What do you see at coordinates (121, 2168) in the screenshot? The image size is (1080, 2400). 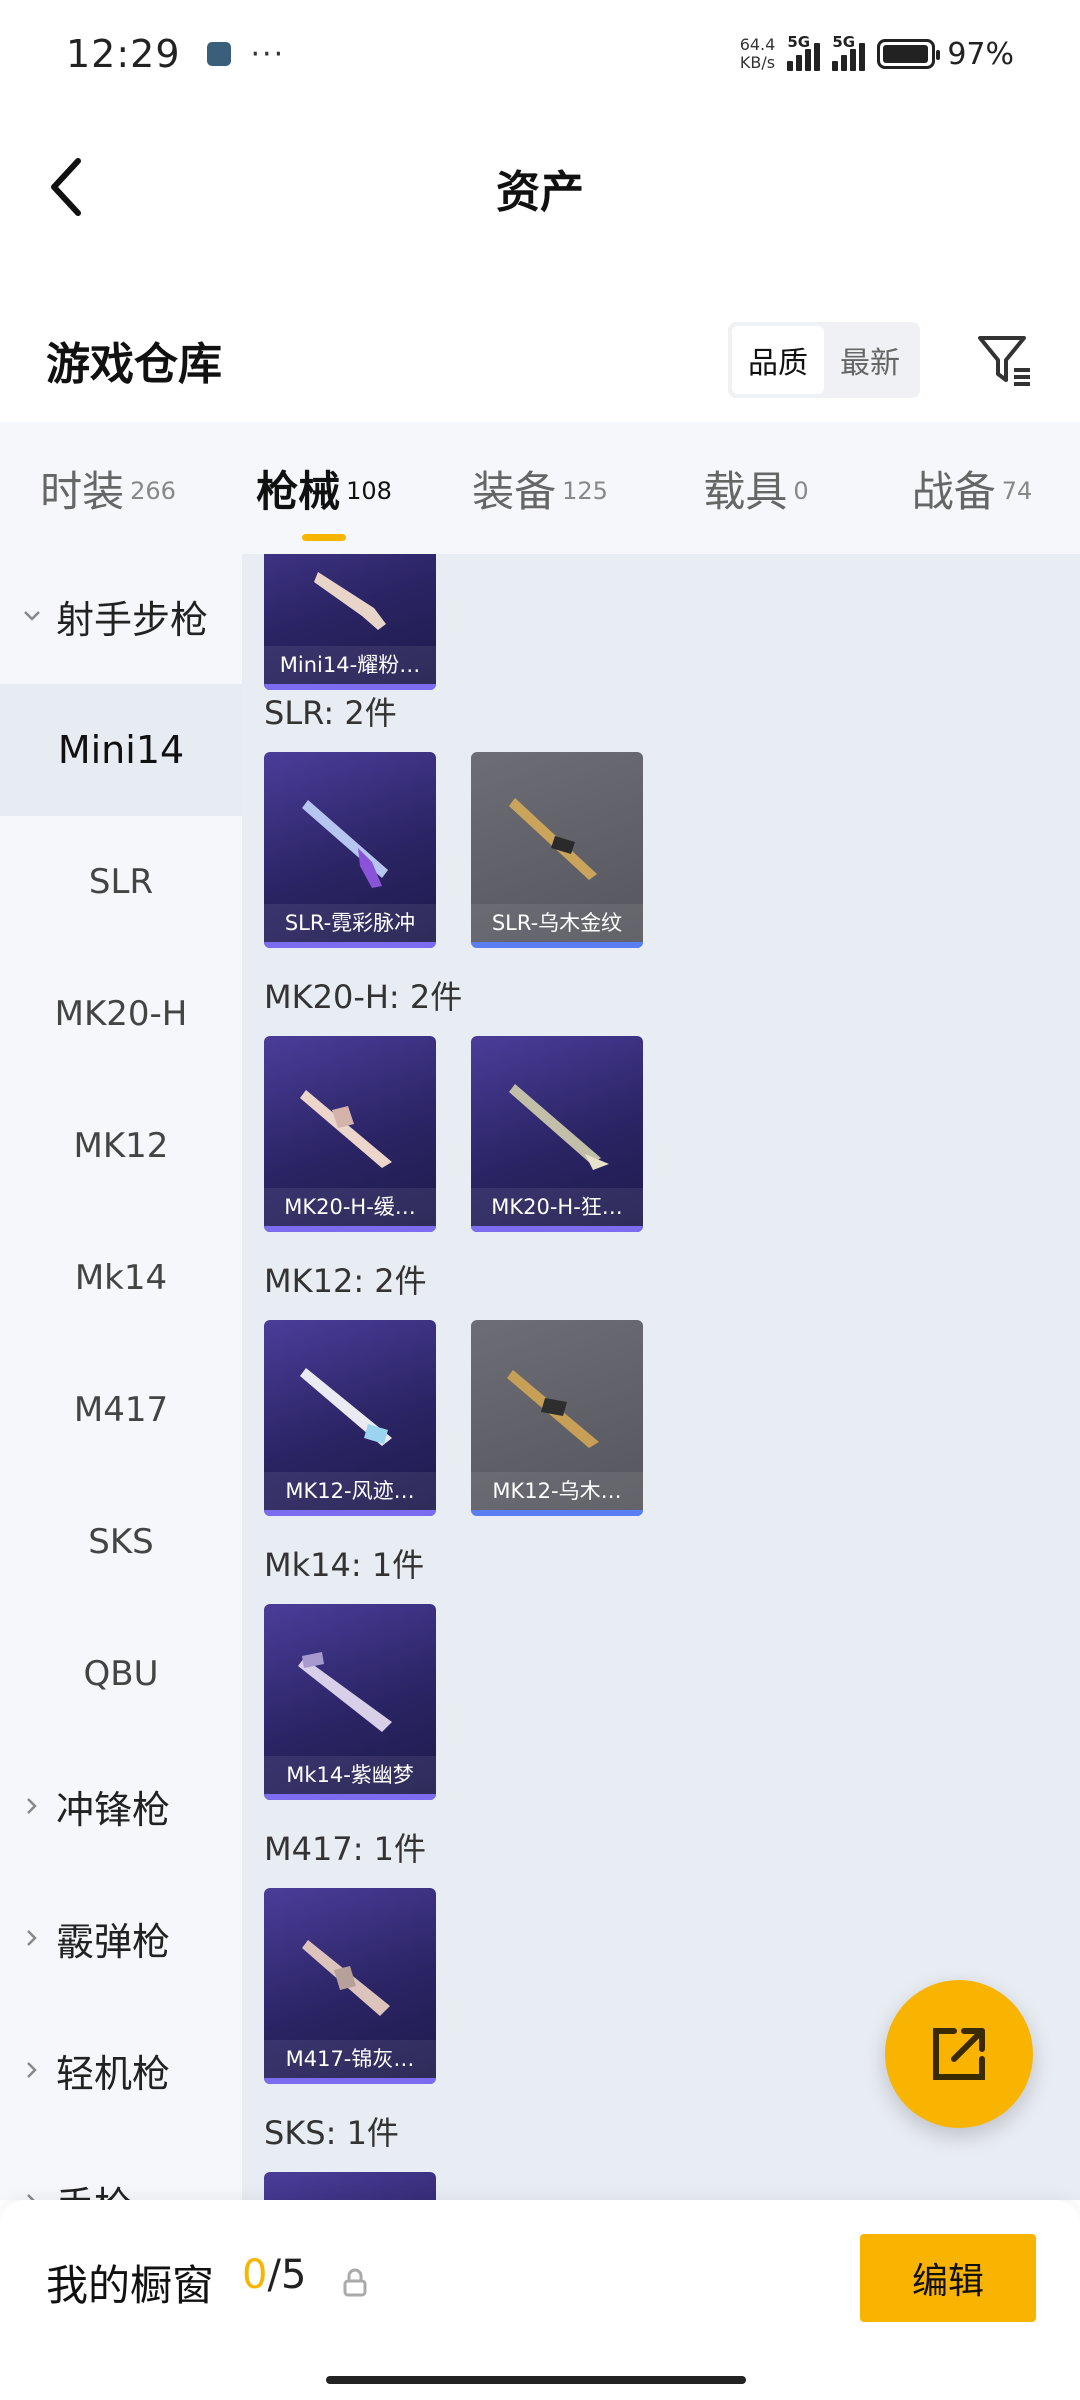 I see `sidebar-group-pistol: 手枪` at bounding box center [121, 2168].